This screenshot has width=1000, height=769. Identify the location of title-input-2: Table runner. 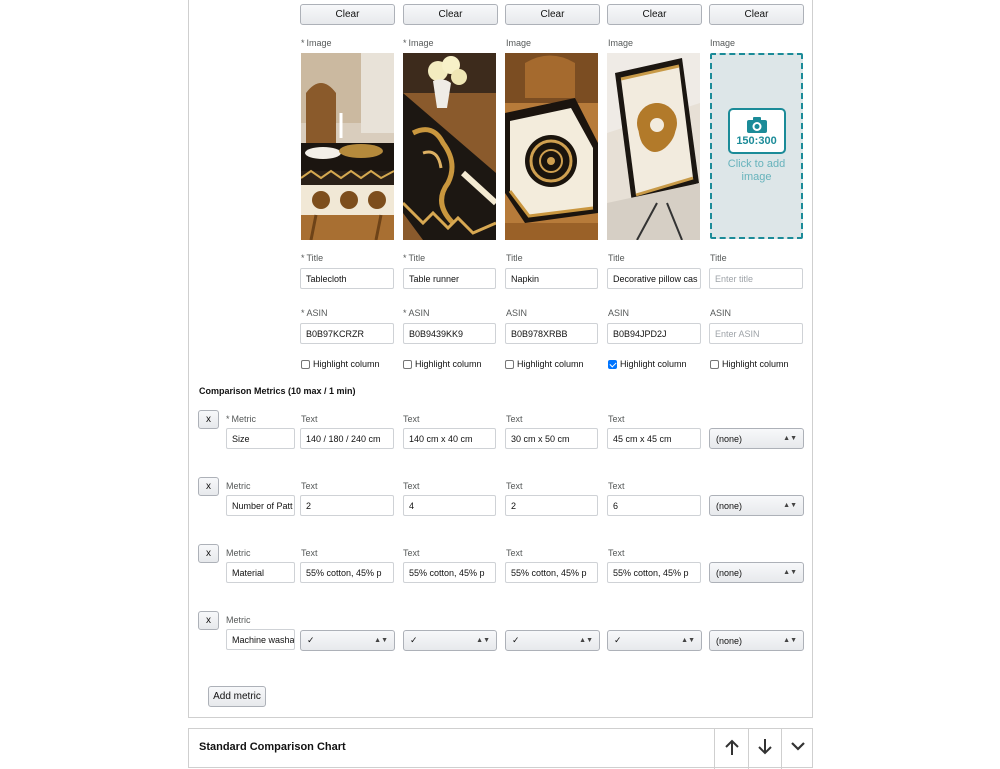
(449, 278).